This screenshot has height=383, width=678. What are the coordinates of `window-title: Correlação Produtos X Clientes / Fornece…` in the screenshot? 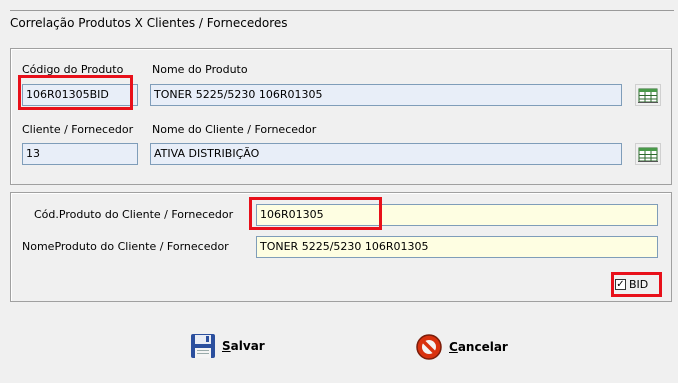 It's located at (149, 23).